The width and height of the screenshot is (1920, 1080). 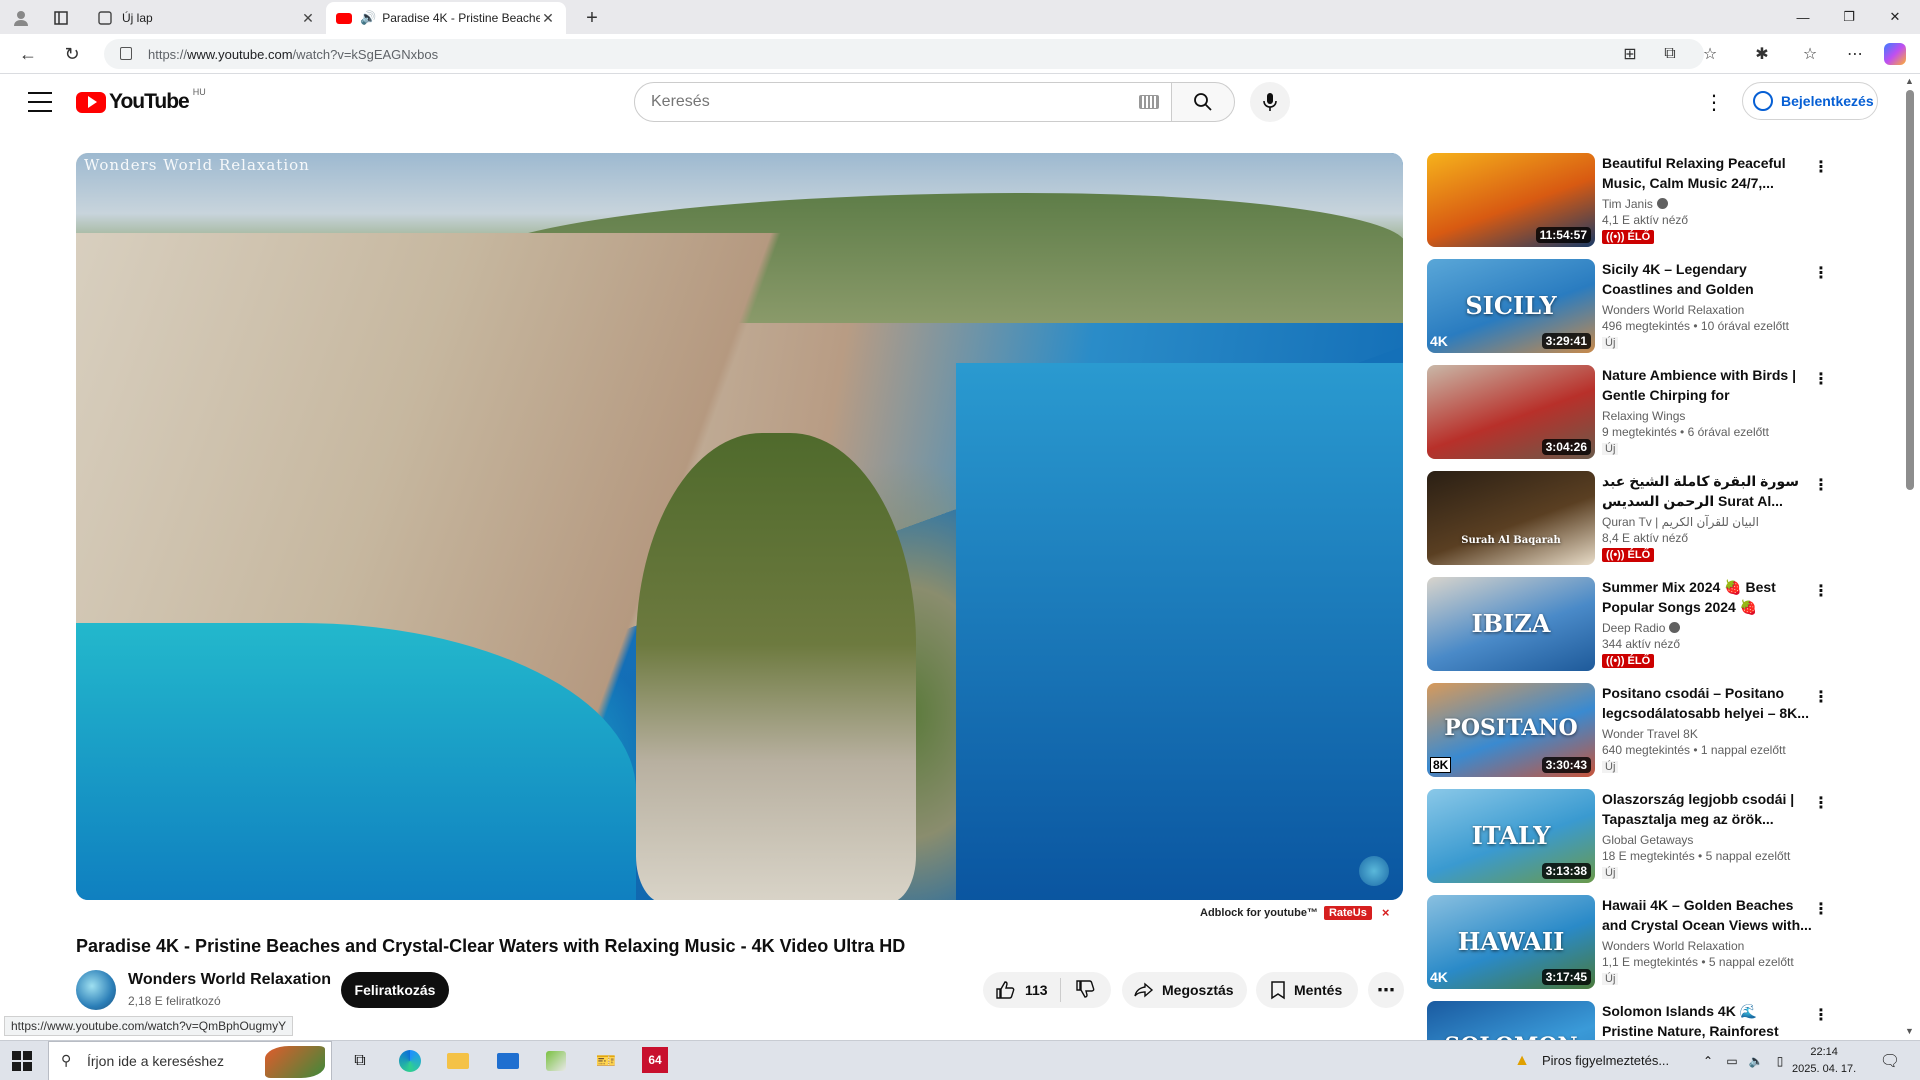 I want to click on recommendation-thumbnail: POSITANO 8K 3:30:43, so click(x=1511, y=730).